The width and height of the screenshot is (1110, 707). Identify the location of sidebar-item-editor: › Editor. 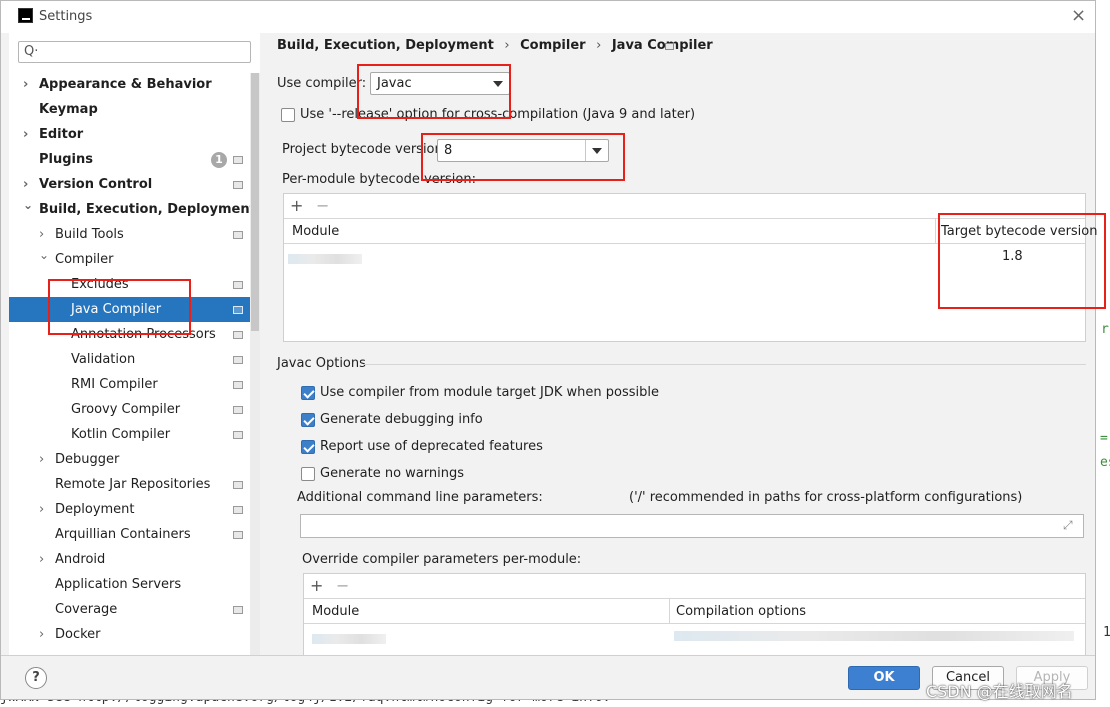
(129, 134).